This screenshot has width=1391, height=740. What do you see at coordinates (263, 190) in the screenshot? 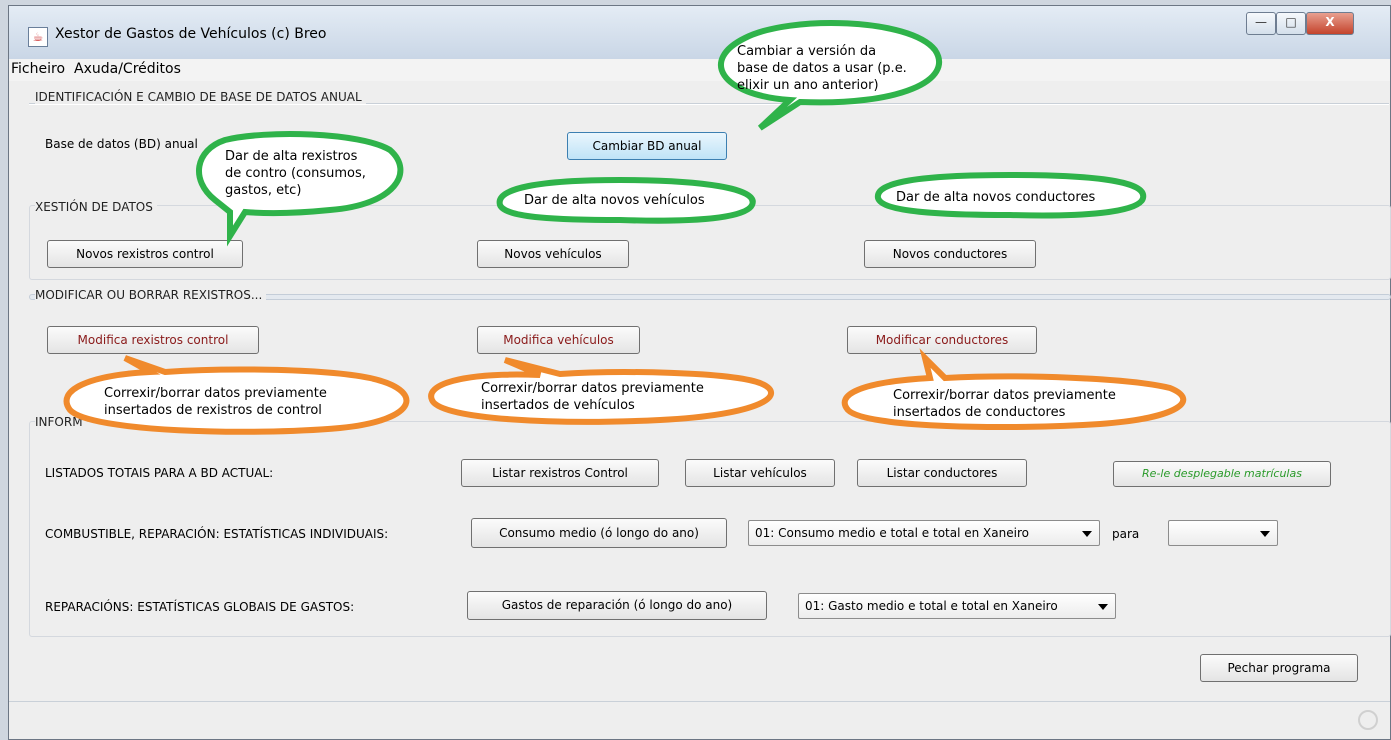
I see `callout-line: gastos, etc)` at bounding box center [263, 190].